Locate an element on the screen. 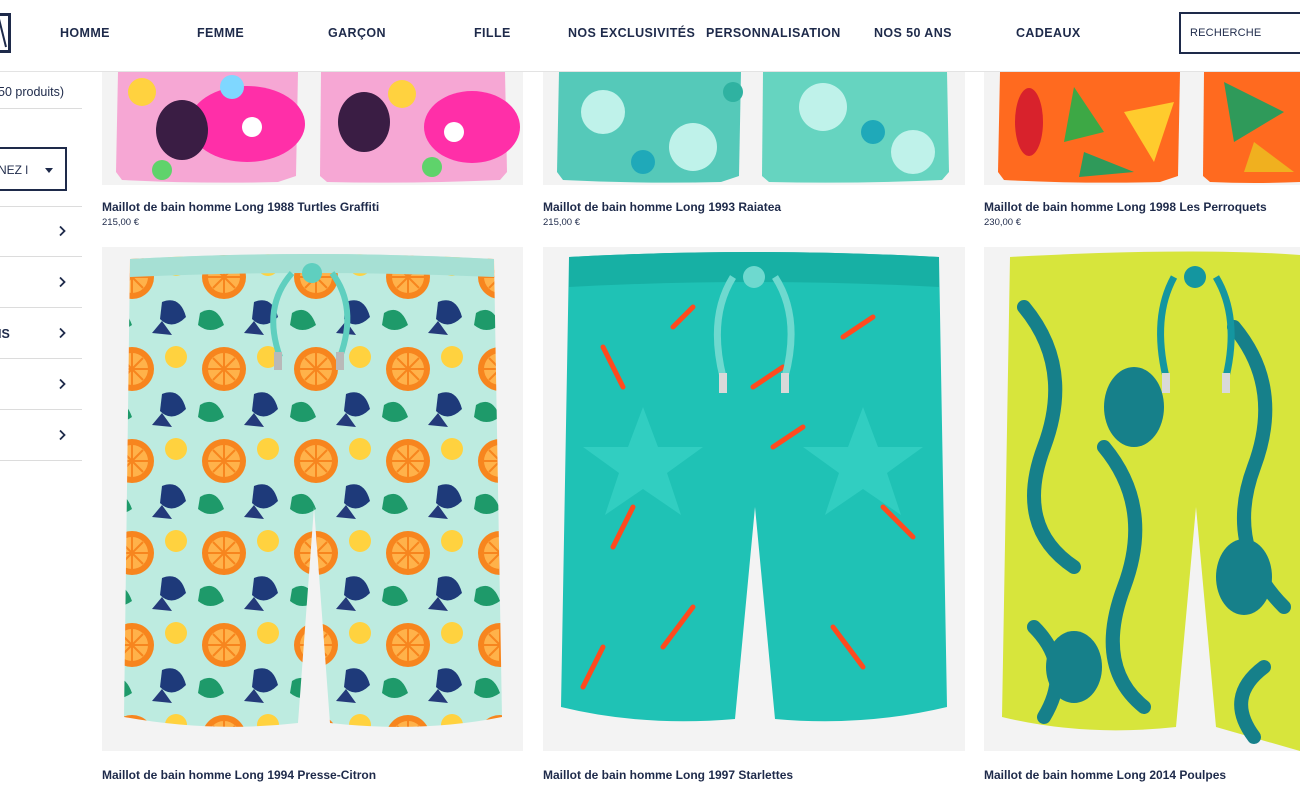 This screenshot has width=1300, height=787. product-count: 50 produits) is located at coordinates (32, 92).